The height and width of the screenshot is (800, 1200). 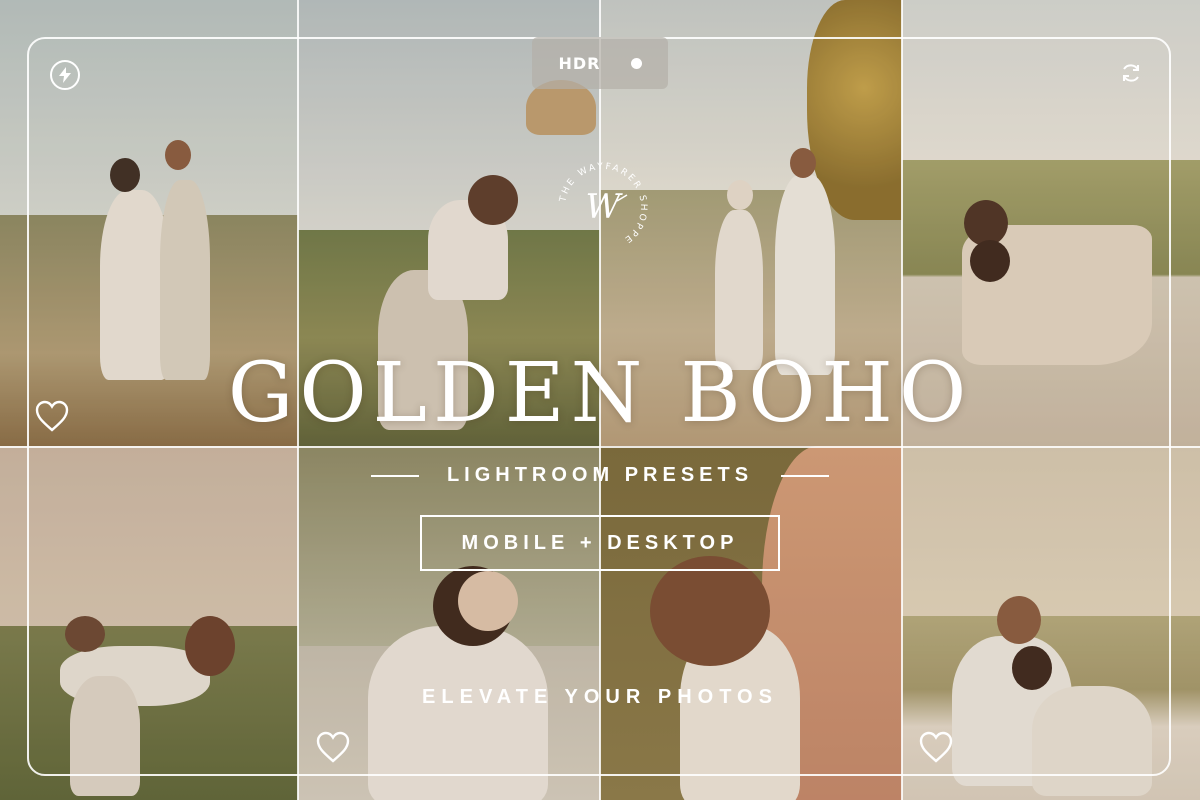 I want to click on subtitle: LIGHTROOM PRESETS, so click(x=600, y=475).